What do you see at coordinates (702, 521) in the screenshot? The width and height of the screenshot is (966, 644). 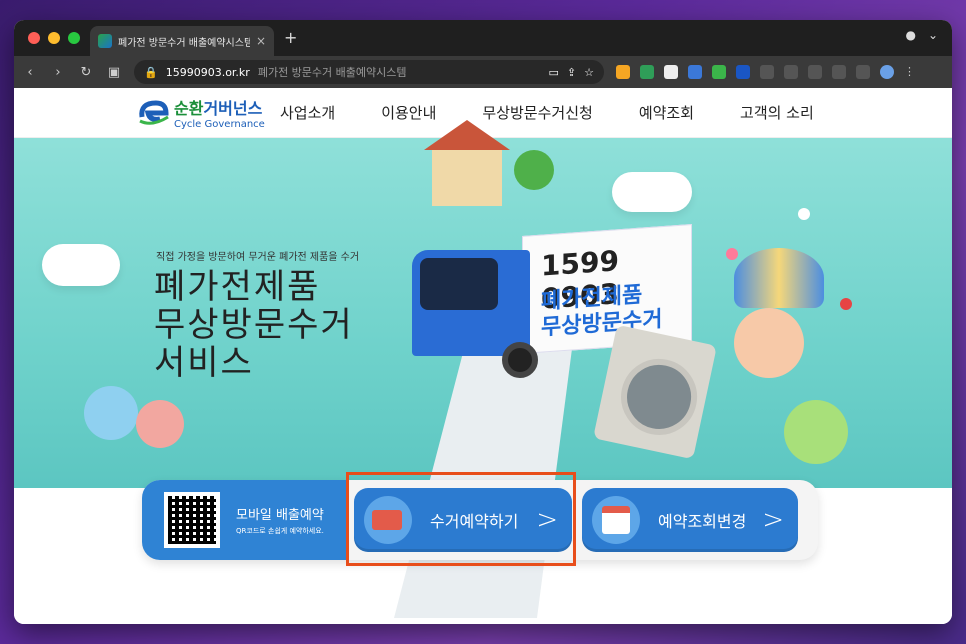 I see `reservation-check-label: 예약조회변경` at bounding box center [702, 521].